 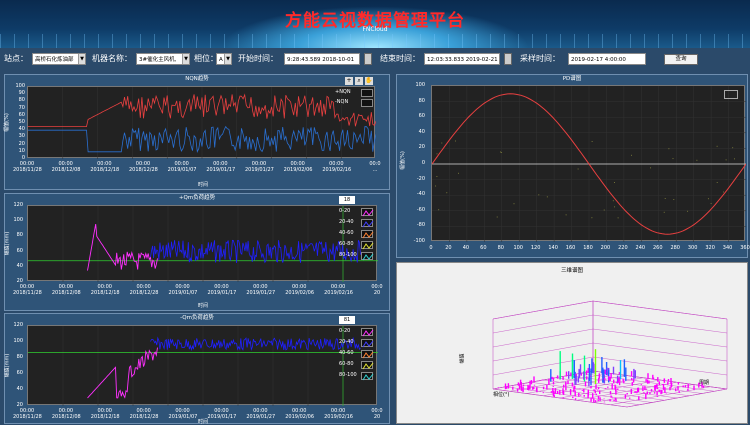 What do you see at coordinates (420, 194) in the screenshot?
I see `y-tick-label: -40` at bounding box center [420, 194].